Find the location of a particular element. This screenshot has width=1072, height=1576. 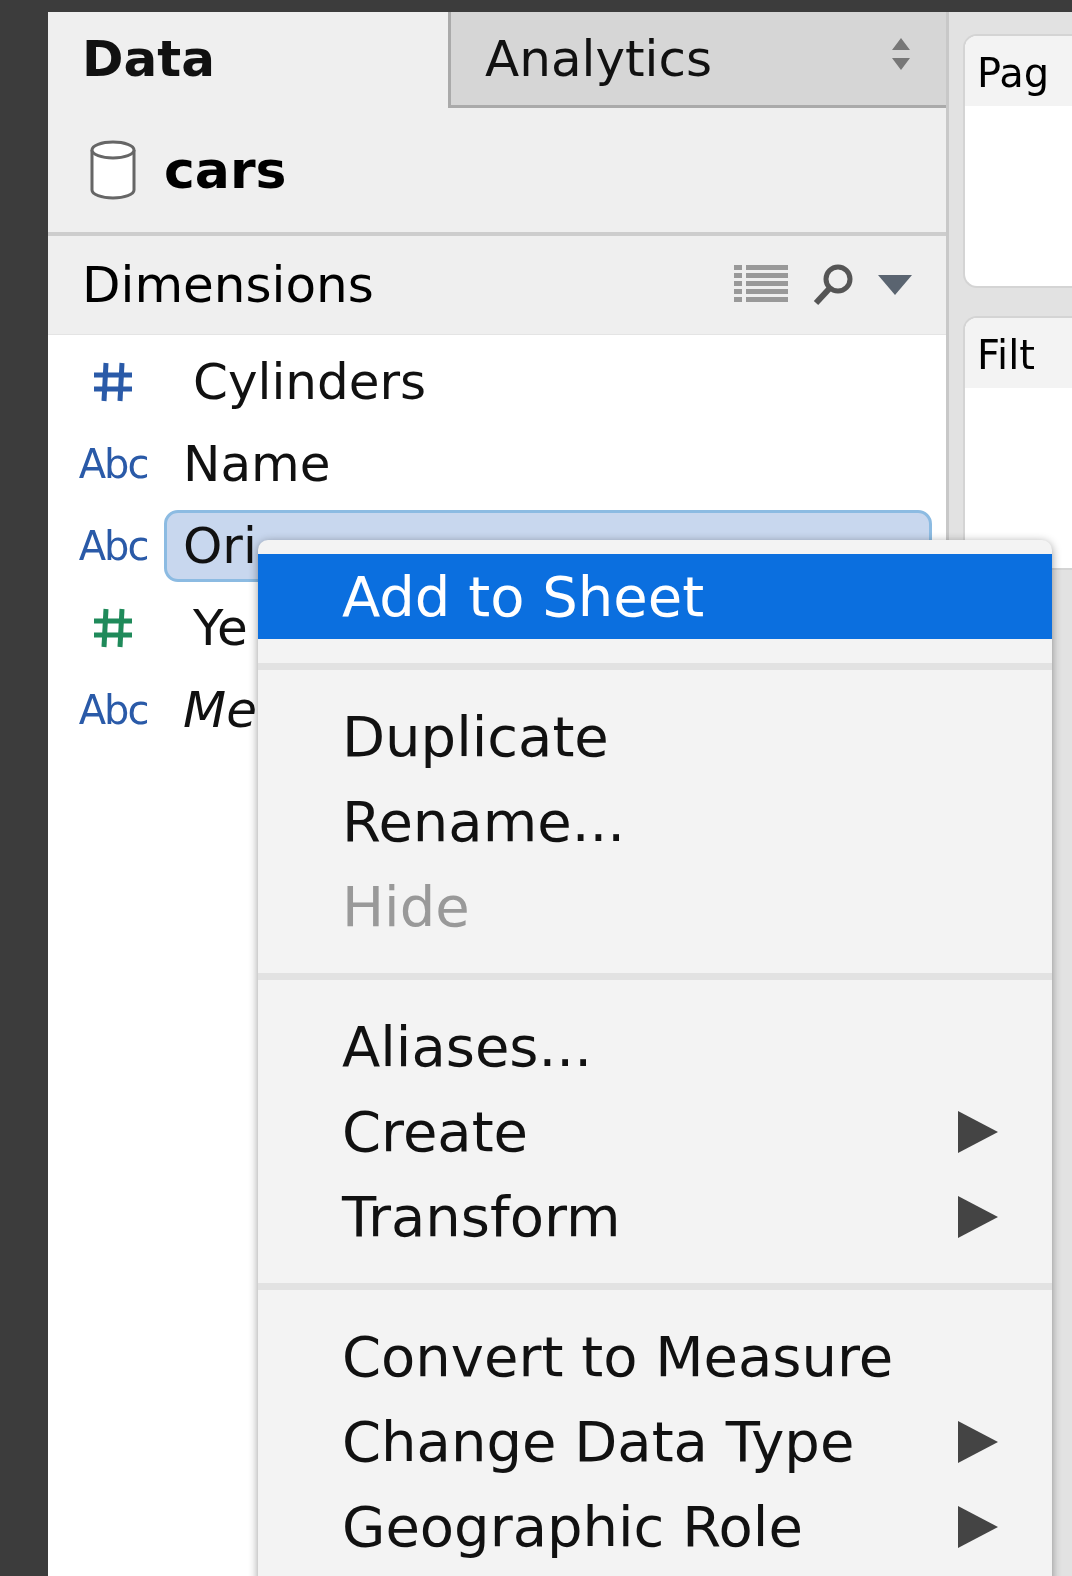

shelf-title: Filt is located at coordinates (1018, 353).